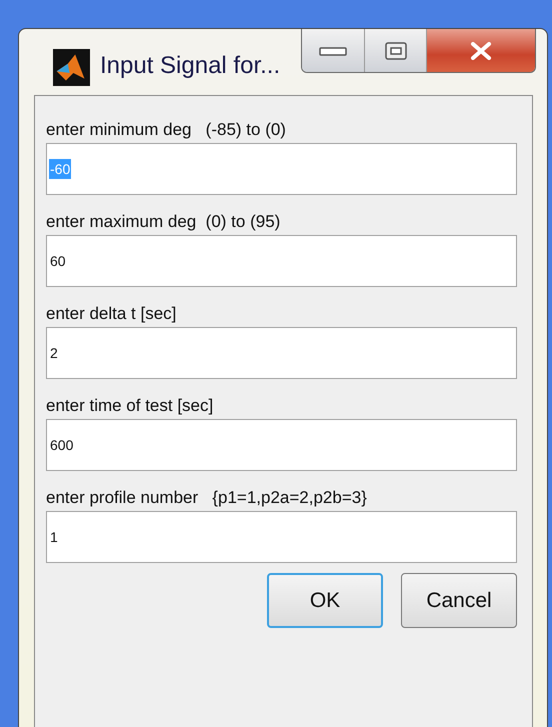 This screenshot has width=552, height=727. I want to click on close-icon, so click(481, 51).